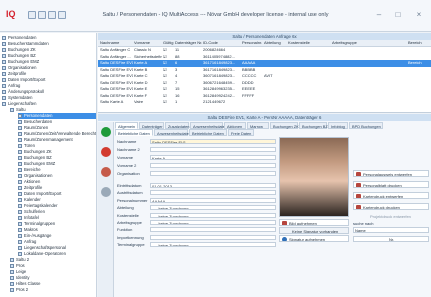 The height and width of the screenshot is (297, 431). Describe the element at coordinates (252, 43) in the screenshot. I see `column-header: Personalnr.` at that location.